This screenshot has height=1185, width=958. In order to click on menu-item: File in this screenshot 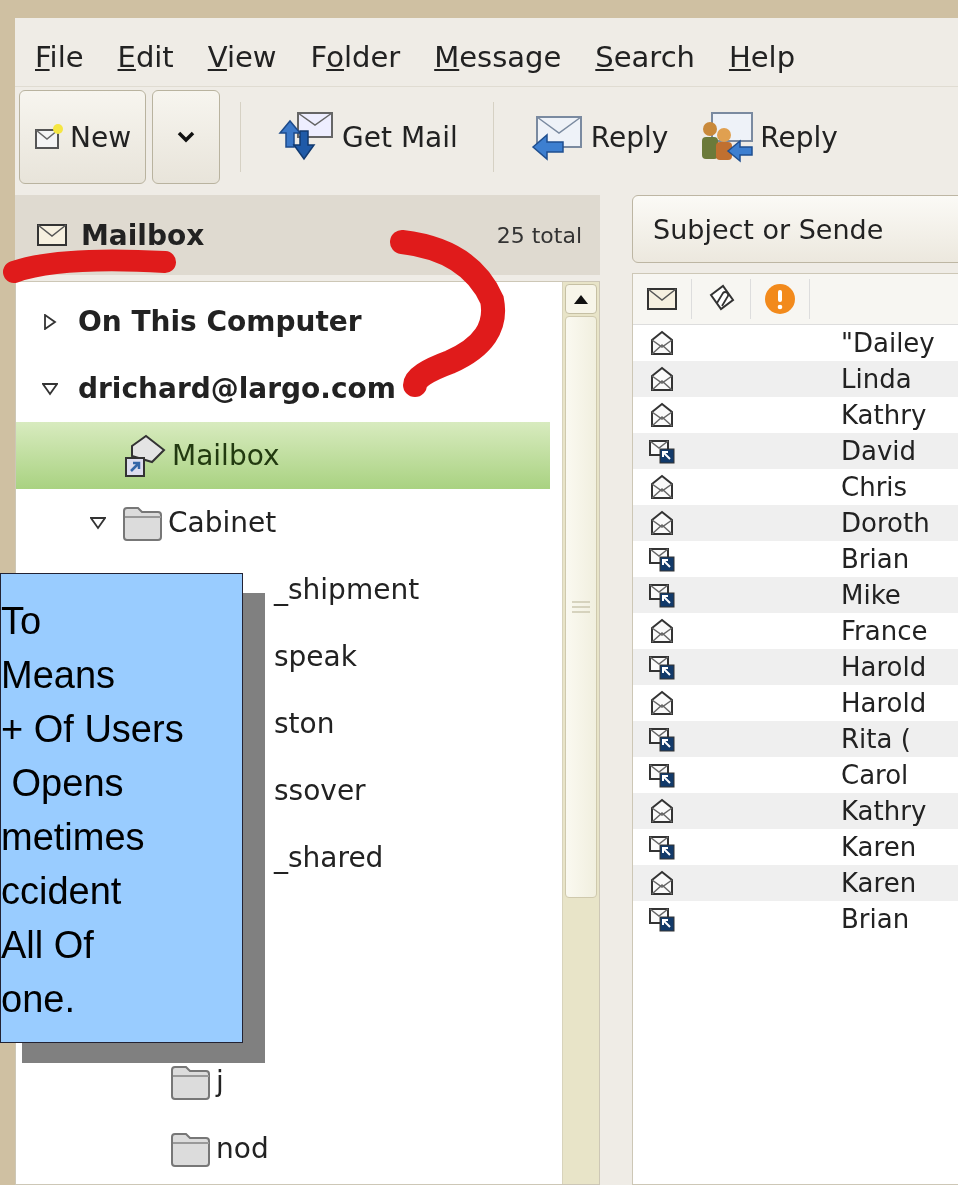, I will do `click(59, 57)`.